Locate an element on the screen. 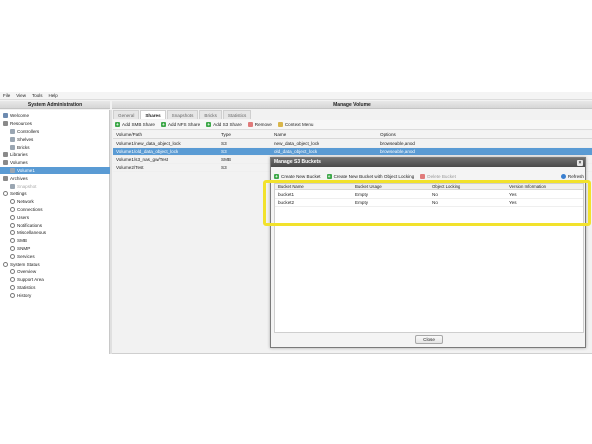 Image resolution: width=592 pixels, height=444 pixels. tree-item-volume1: Volume1 is located at coordinates (55, 170).